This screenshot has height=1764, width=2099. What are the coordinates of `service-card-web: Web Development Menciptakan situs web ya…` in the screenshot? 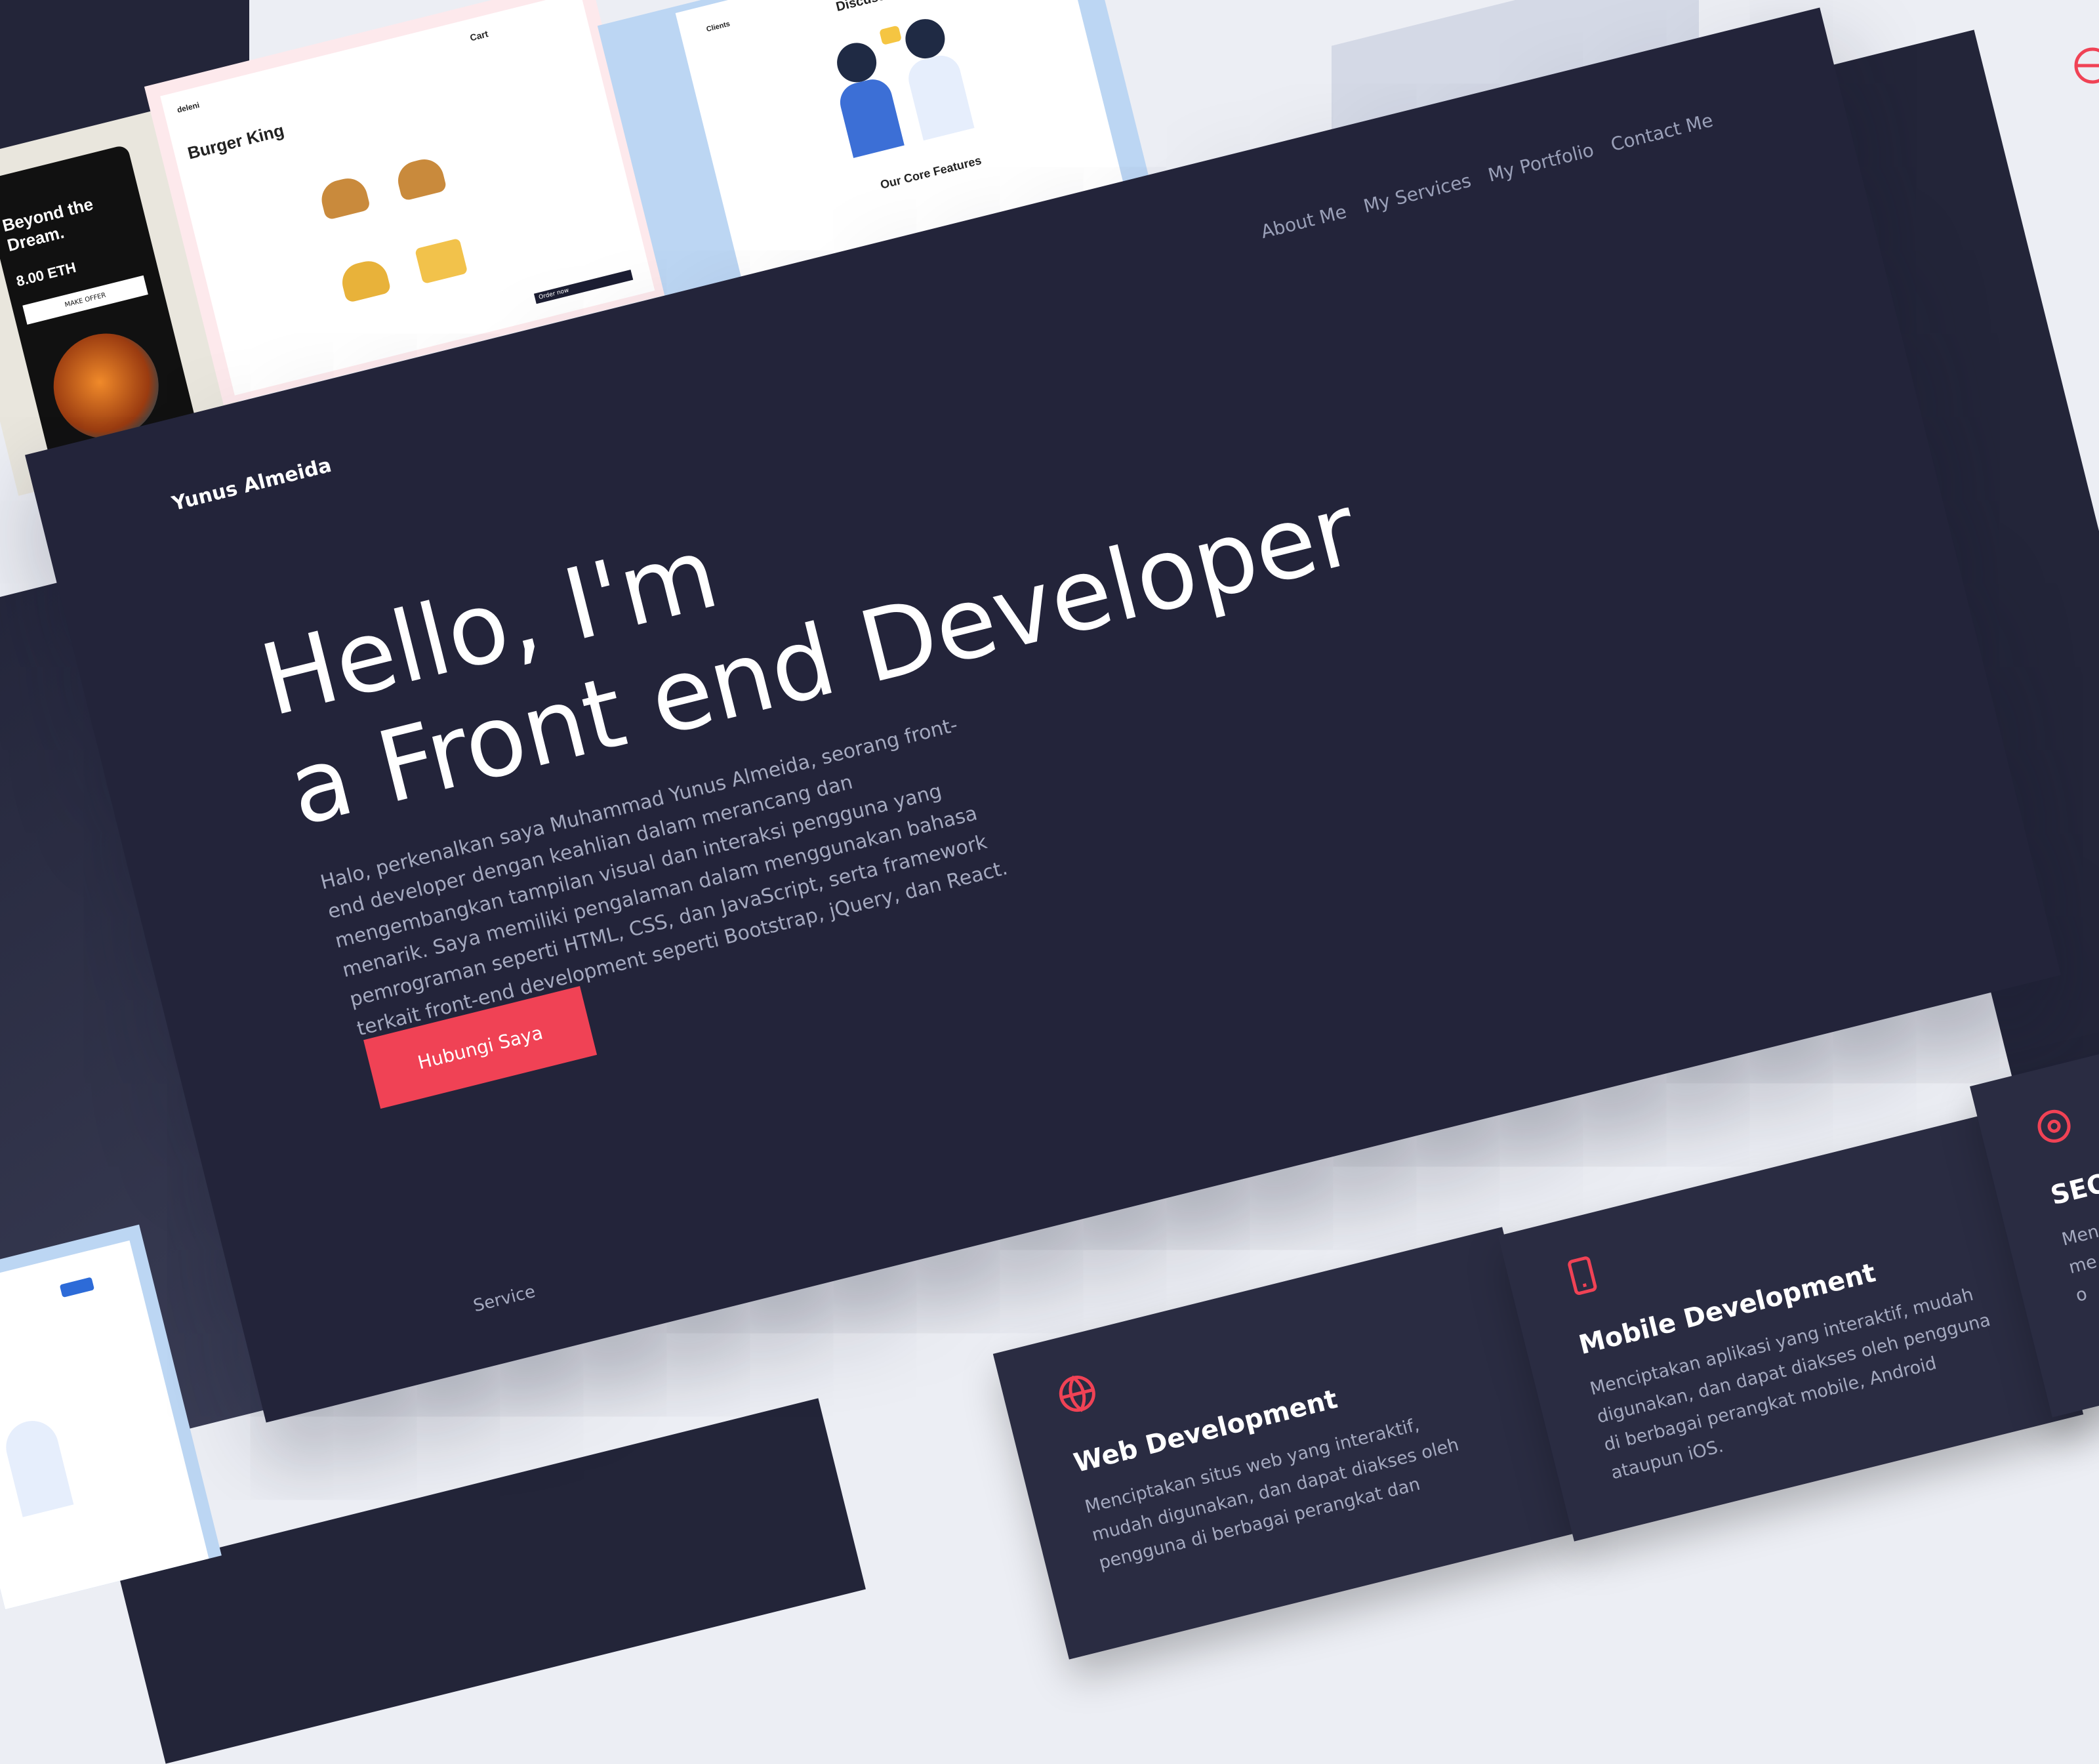 It's located at (1285, 1443).